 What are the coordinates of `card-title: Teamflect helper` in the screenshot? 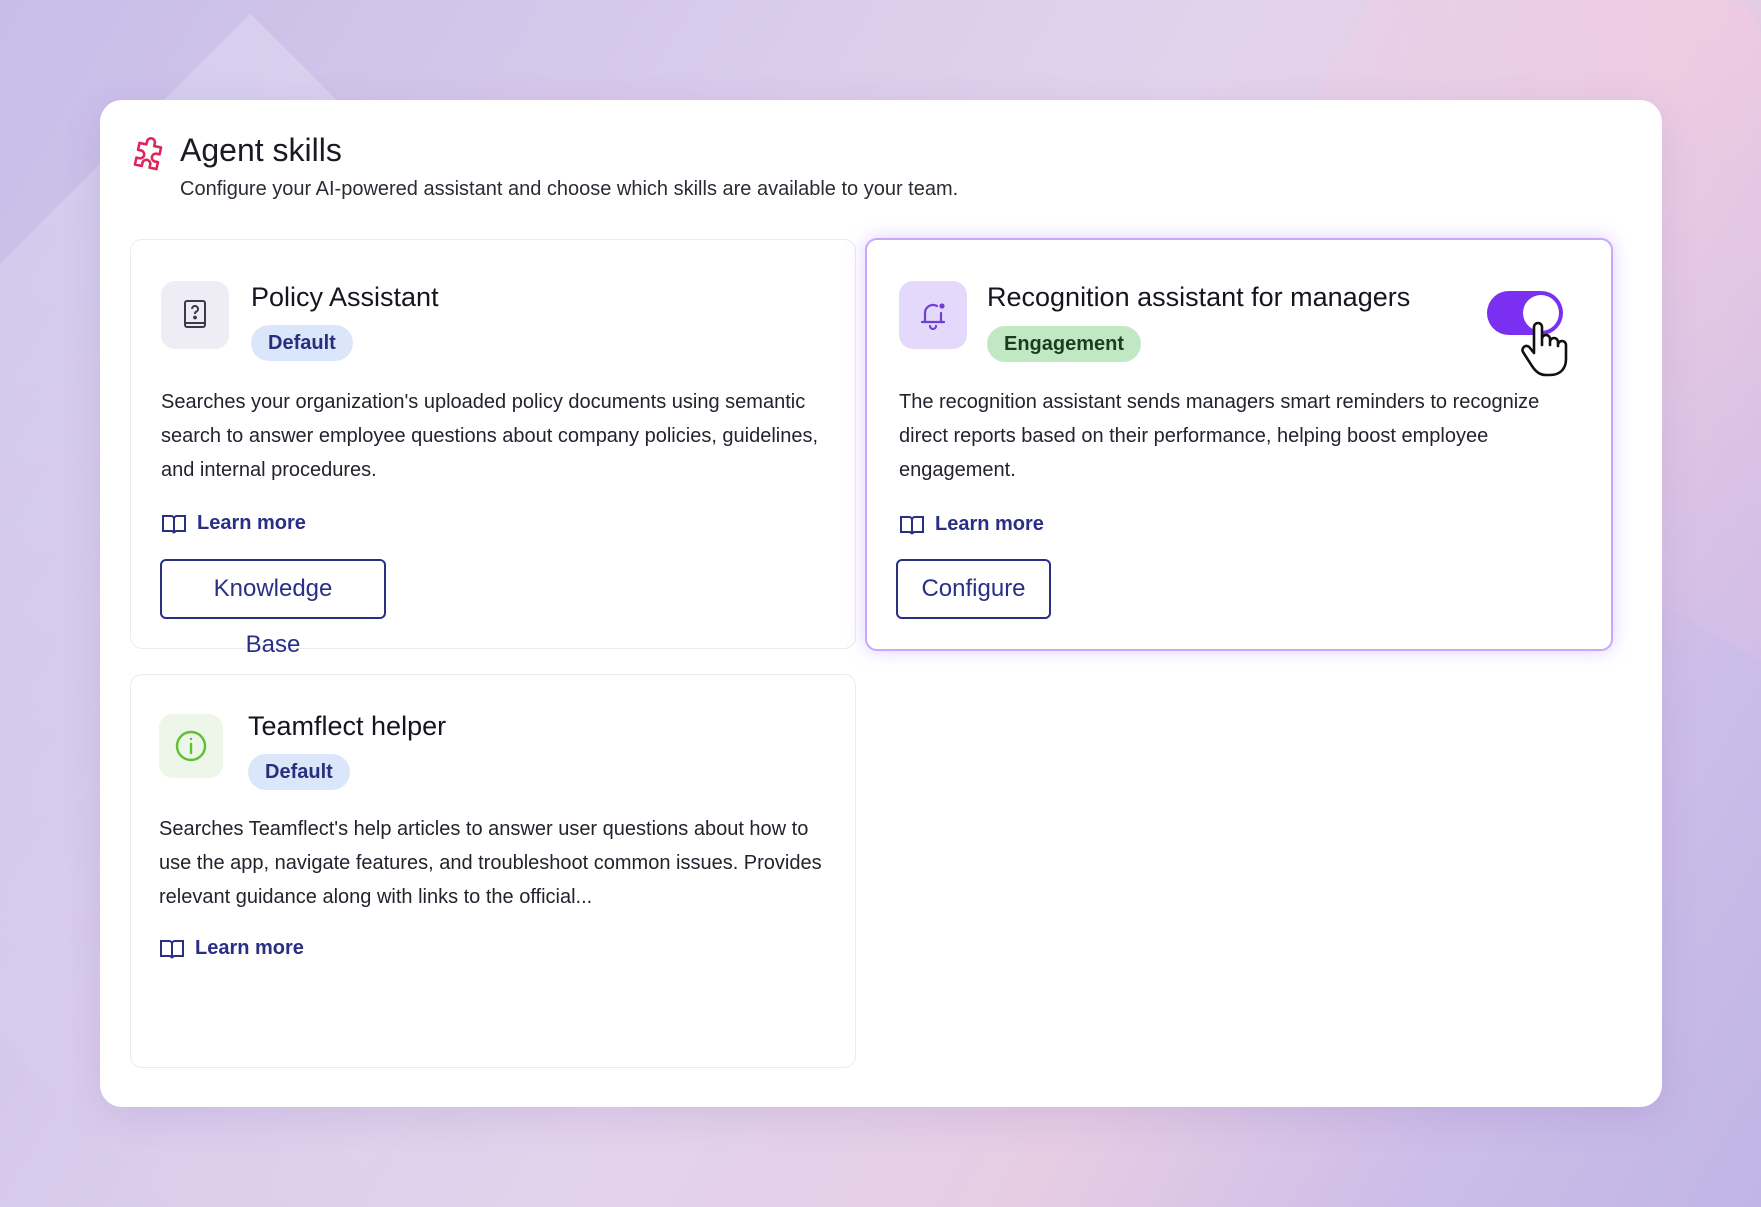 It's located at (347, 726).